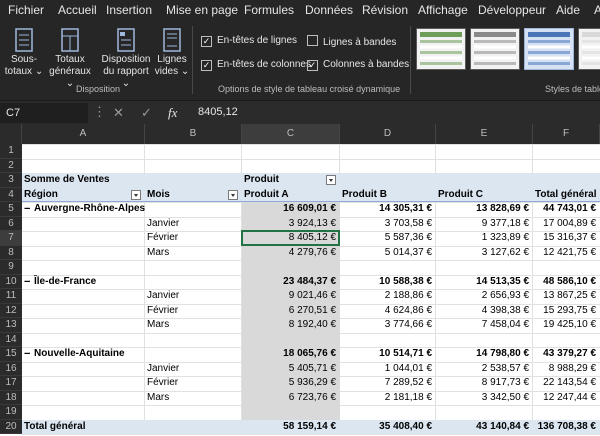 The height and width of the screenshot is (436, 600). Describe the element at coordinates (485, 354) in the screenshot. I see `region-total-cell: 14 798,80 €` at that location.